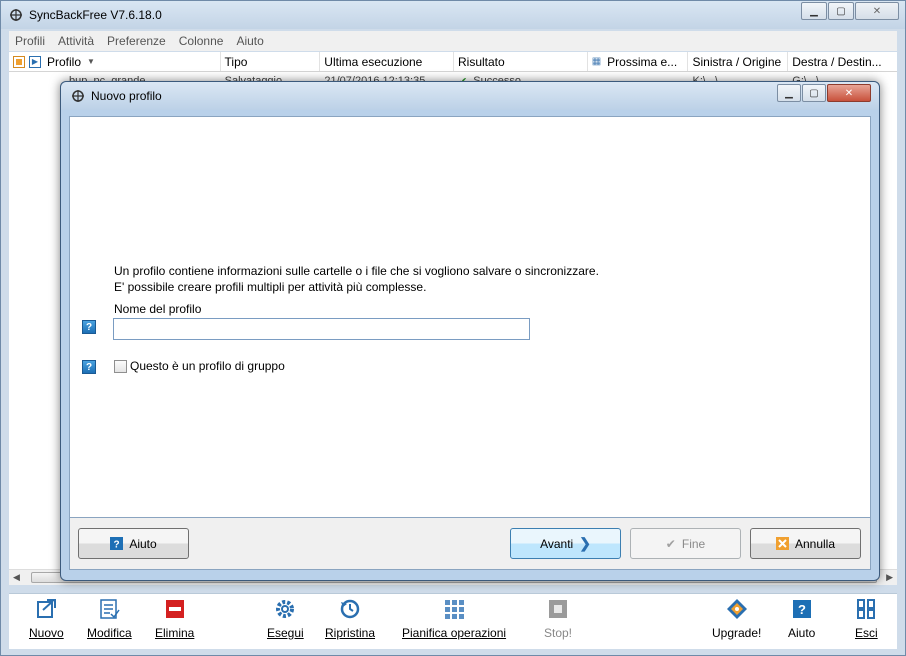  I want to click on maximize-button: ▢, so click(841, 11).